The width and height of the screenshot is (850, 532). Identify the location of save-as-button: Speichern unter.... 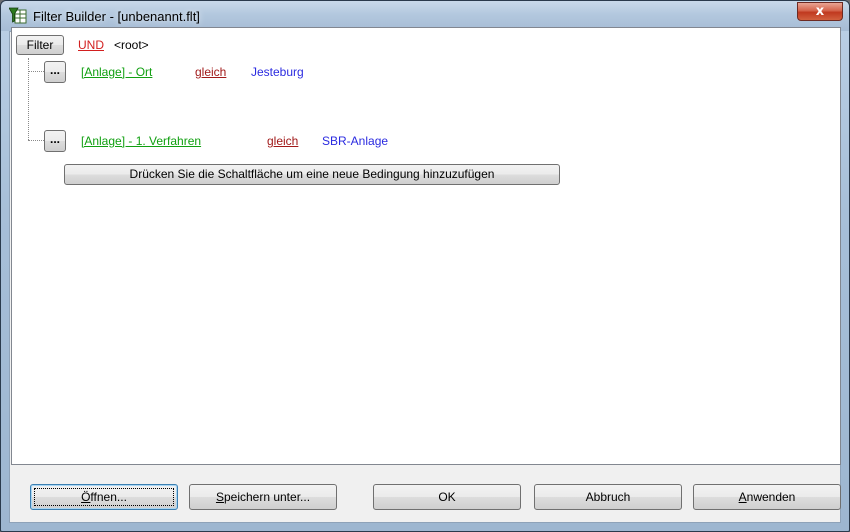
(263, 497).